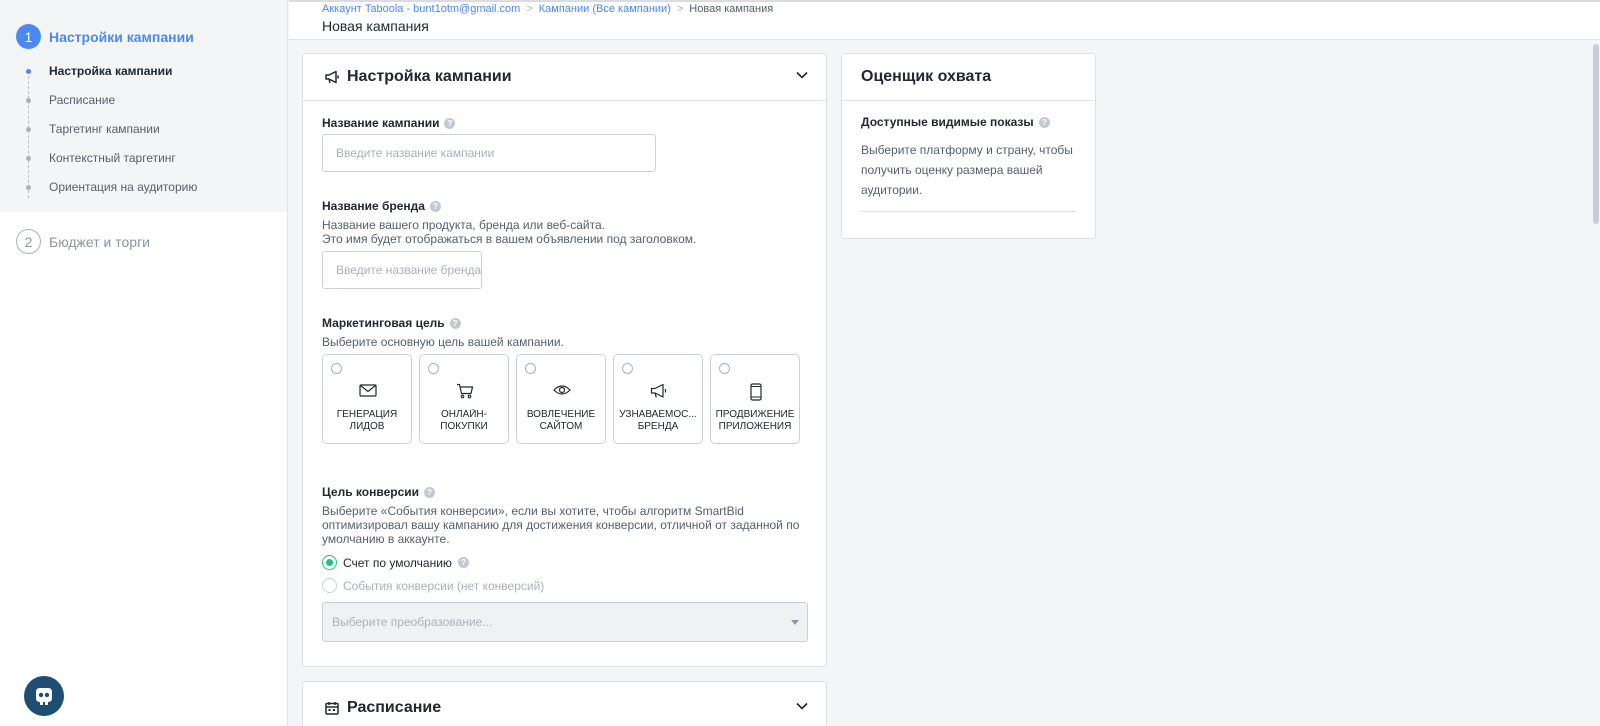 This screenshot has height=726, width=1600. What do you see at coordinates (561, 420) in the screenshot?
I see `goal-option-label: Вовлечение сайтом` at bounding box center [561, 420].